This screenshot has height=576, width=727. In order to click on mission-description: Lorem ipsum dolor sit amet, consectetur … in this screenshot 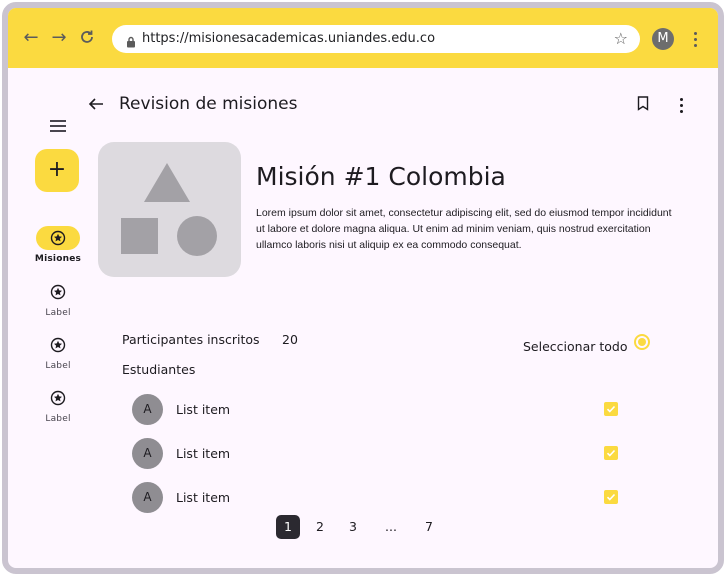, I will do `click(464, 229)`.